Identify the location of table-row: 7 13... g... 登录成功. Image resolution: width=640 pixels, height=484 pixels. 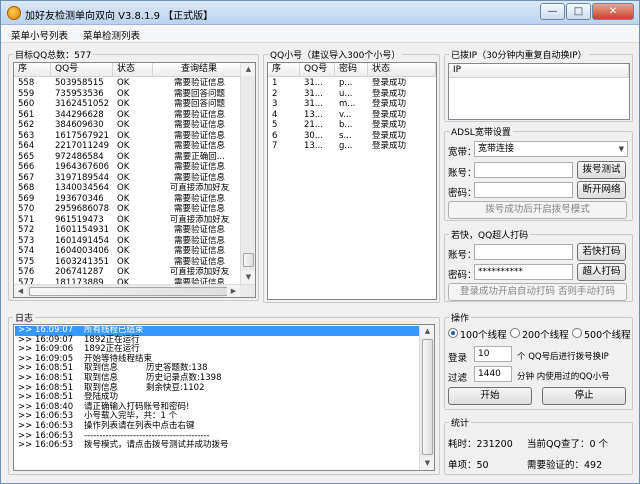
(352, 146).